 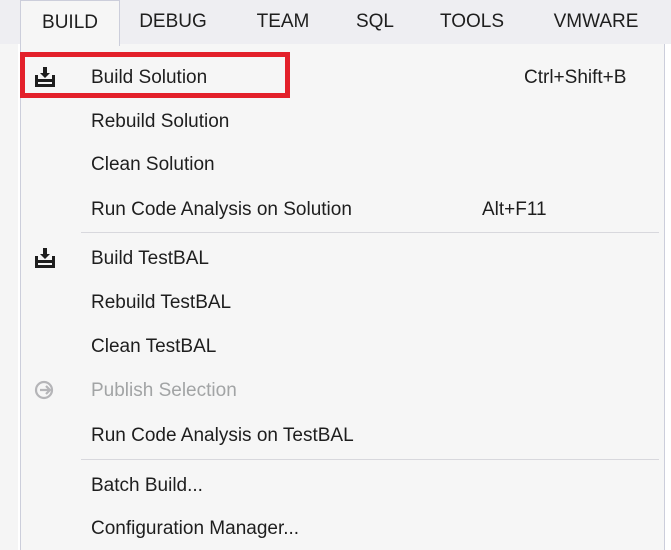 I want to click on menu-item-label: Clean Solution, so click(x=153, y=164).